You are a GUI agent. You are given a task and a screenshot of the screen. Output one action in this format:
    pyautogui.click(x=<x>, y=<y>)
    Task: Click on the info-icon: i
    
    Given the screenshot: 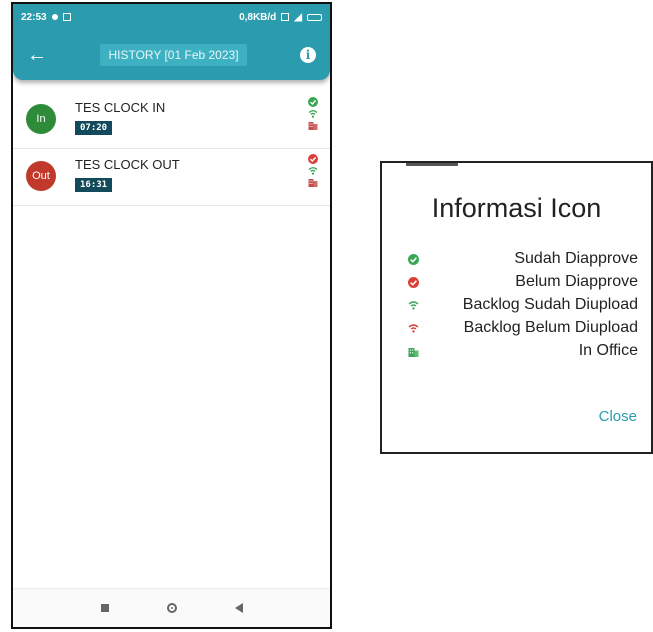 What is the action you would take?
    pyautogui.click(x=307, y=55)
    